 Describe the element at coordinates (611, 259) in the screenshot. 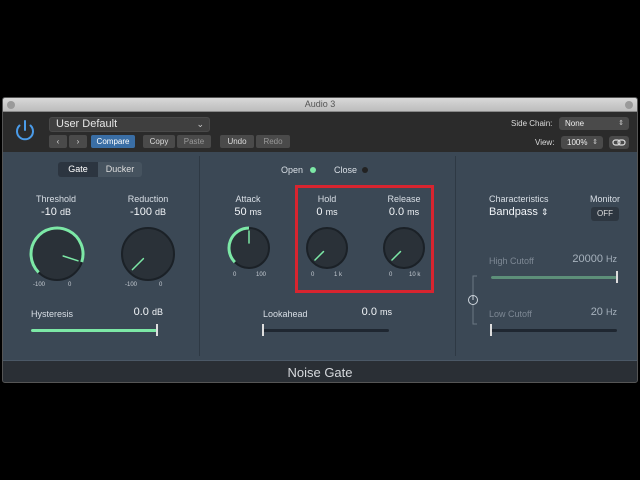

I see `high-cutoff-unit: Hz` at that location.